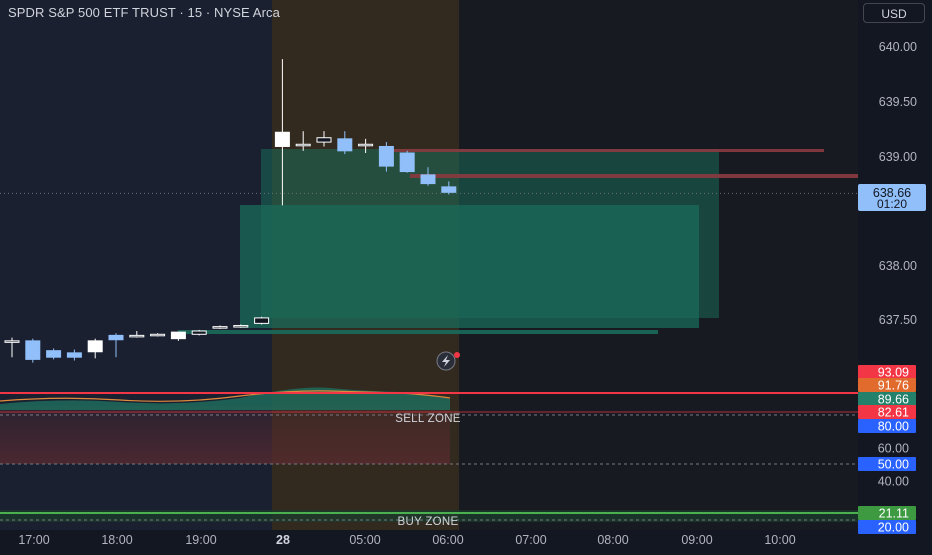 This screenshot has height=555, width=932. I want to click on oscillator-tag-label: 60.00, so click(893, 449).